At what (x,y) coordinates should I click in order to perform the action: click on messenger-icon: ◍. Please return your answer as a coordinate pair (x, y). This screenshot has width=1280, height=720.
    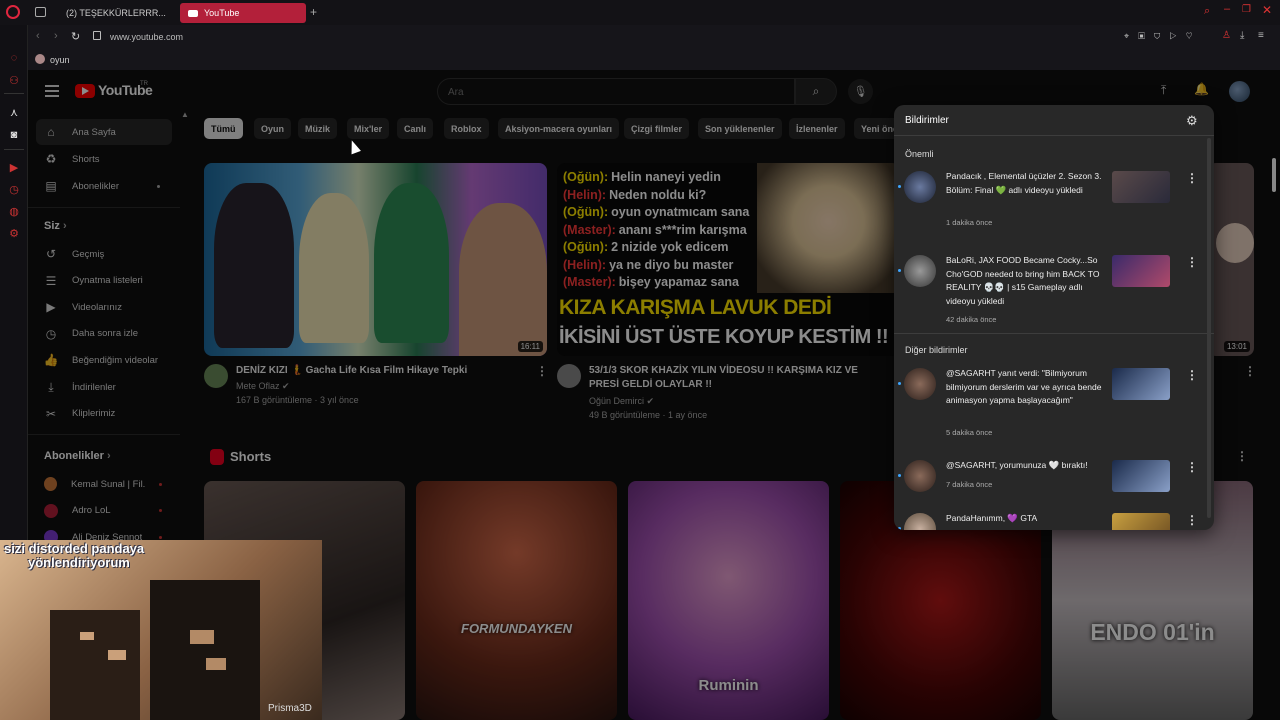
    Looking at the image, I should click on (14, 211).